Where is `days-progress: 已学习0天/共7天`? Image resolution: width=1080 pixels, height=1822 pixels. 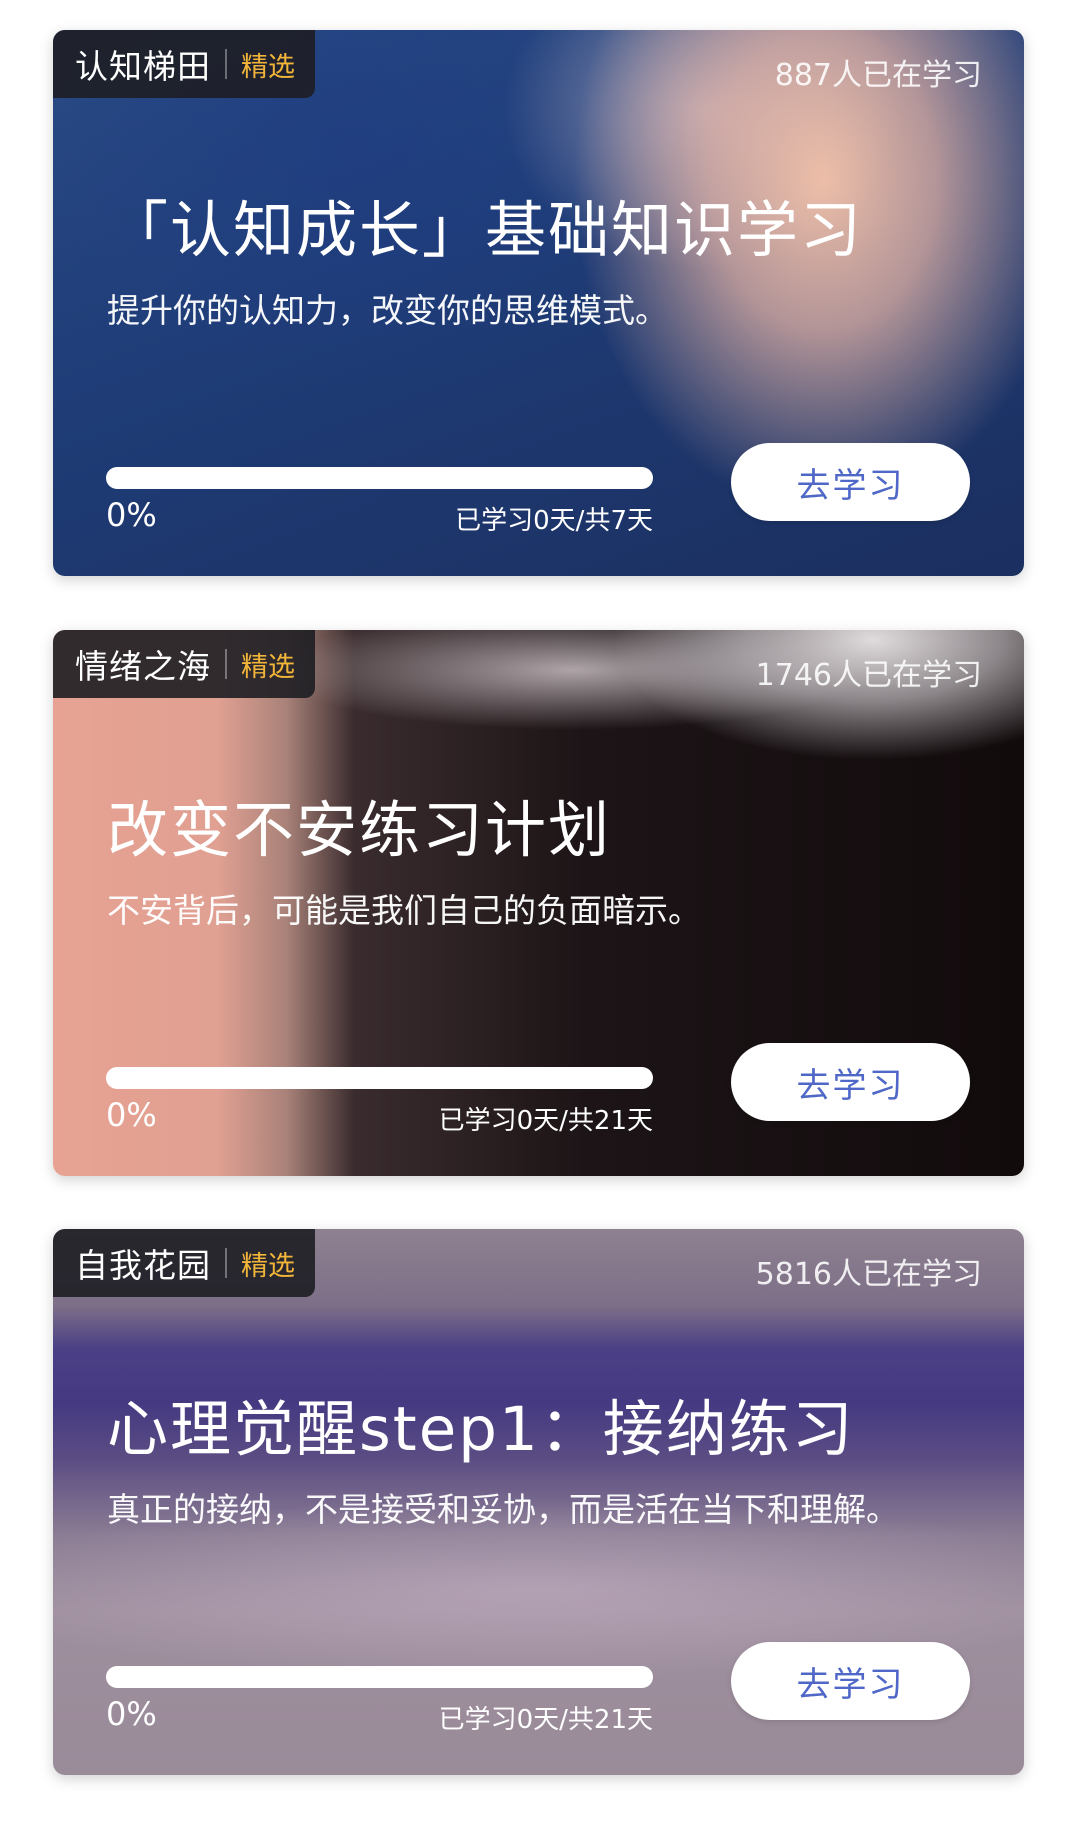 days-progress: 已学习0天/共7天 is located at coordinates (554, 521).